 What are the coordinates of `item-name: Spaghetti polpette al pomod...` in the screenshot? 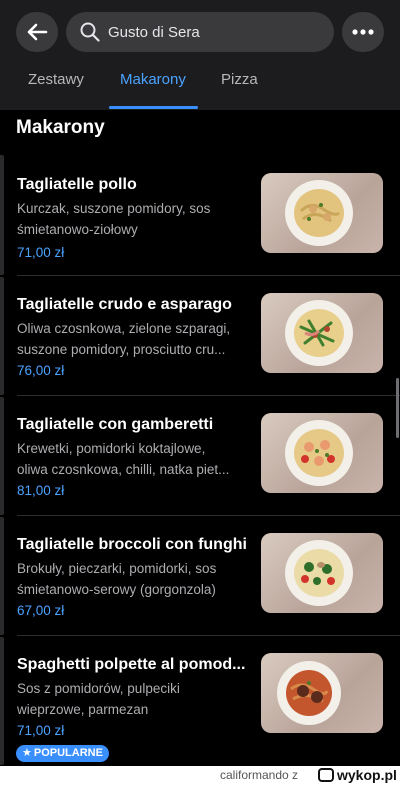 It's located at (131, 664).